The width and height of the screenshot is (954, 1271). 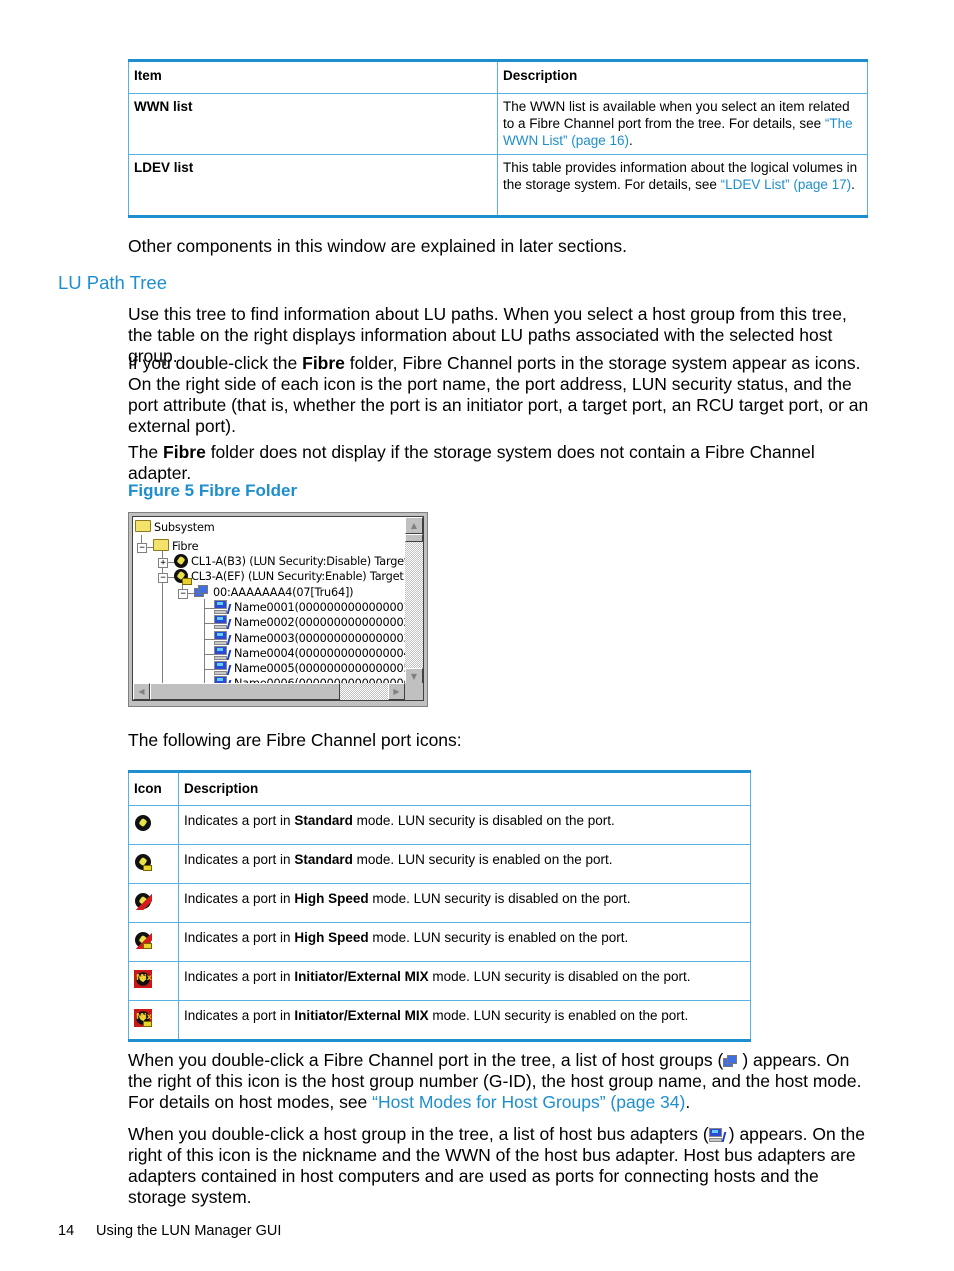 What do you see at coordinates (184, 527) in the screenshot?
I see `node-label: Subsystem` at bounding box center [184, 527].